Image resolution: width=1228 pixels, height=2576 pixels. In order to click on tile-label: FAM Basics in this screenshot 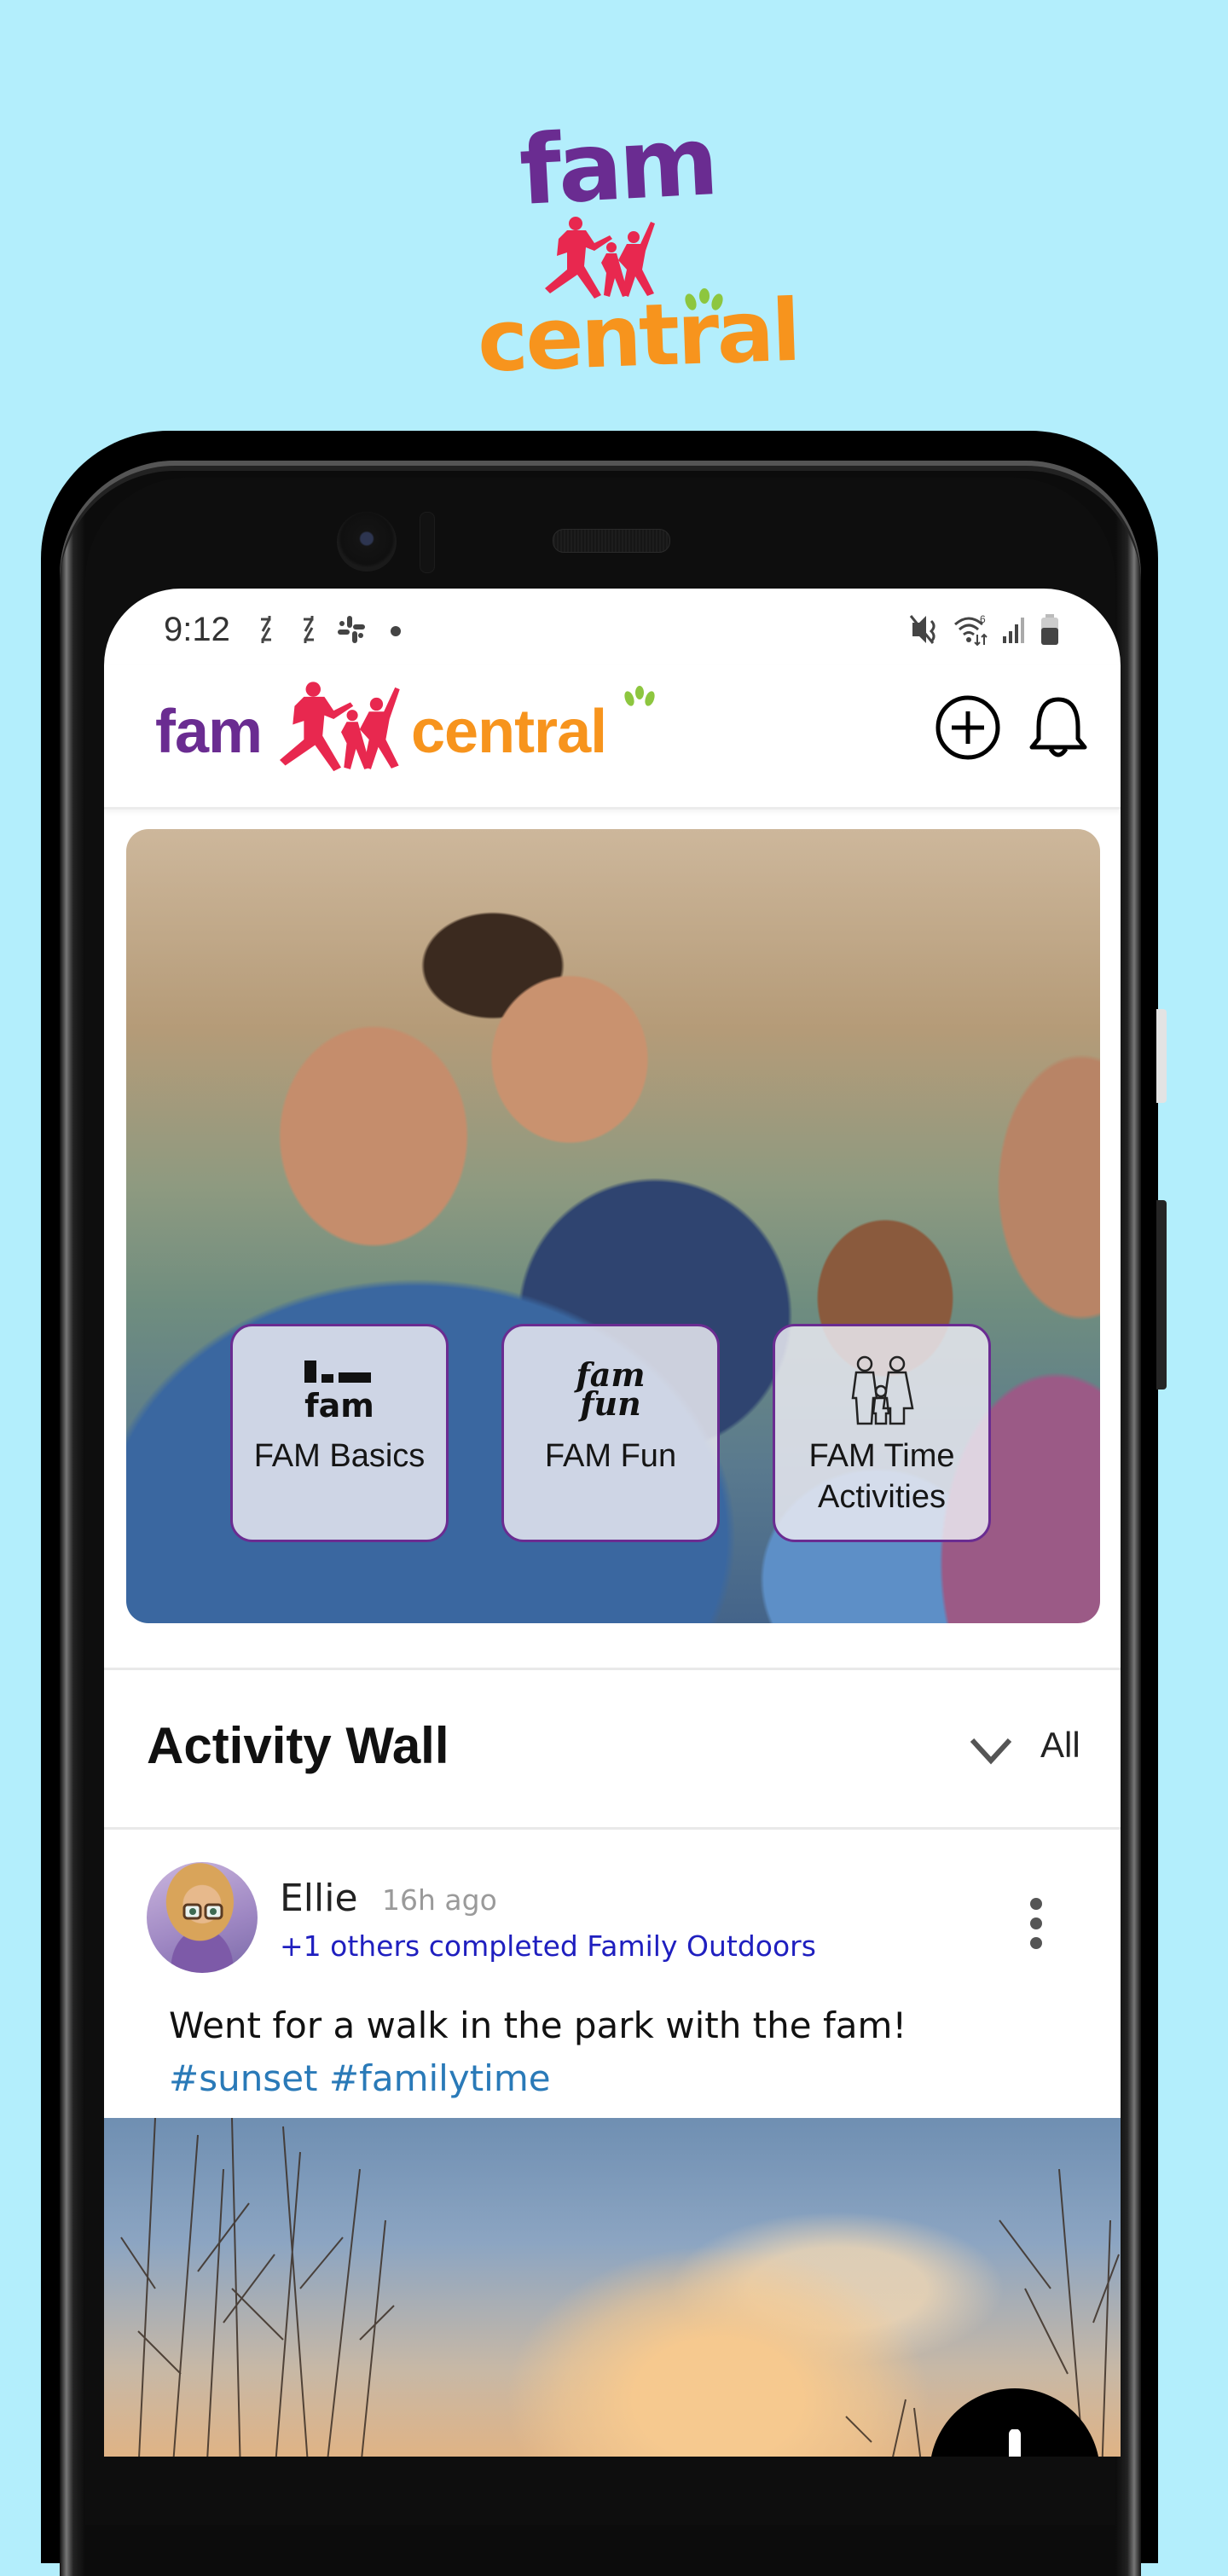, I will do `click(339, 1456)`.